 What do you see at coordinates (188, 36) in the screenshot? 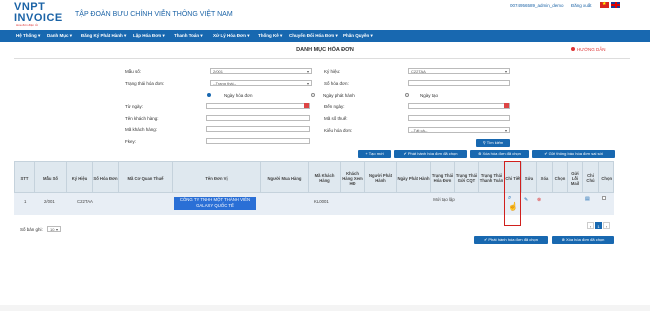
I see `nav-thanh-toan: Thanh Toán ▾` at bounding box center [188, 36].